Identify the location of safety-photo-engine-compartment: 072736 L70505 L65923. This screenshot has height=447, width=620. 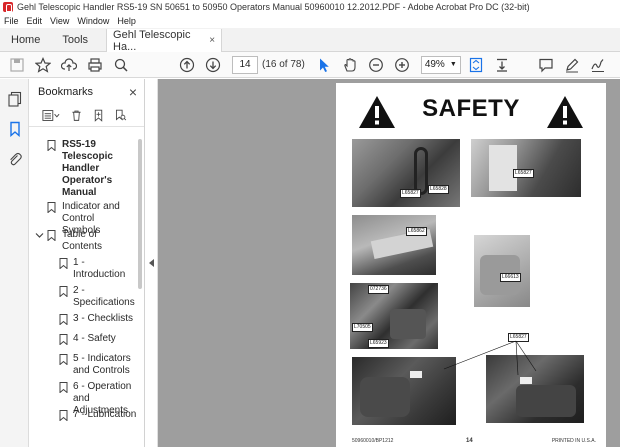
(394, 316).